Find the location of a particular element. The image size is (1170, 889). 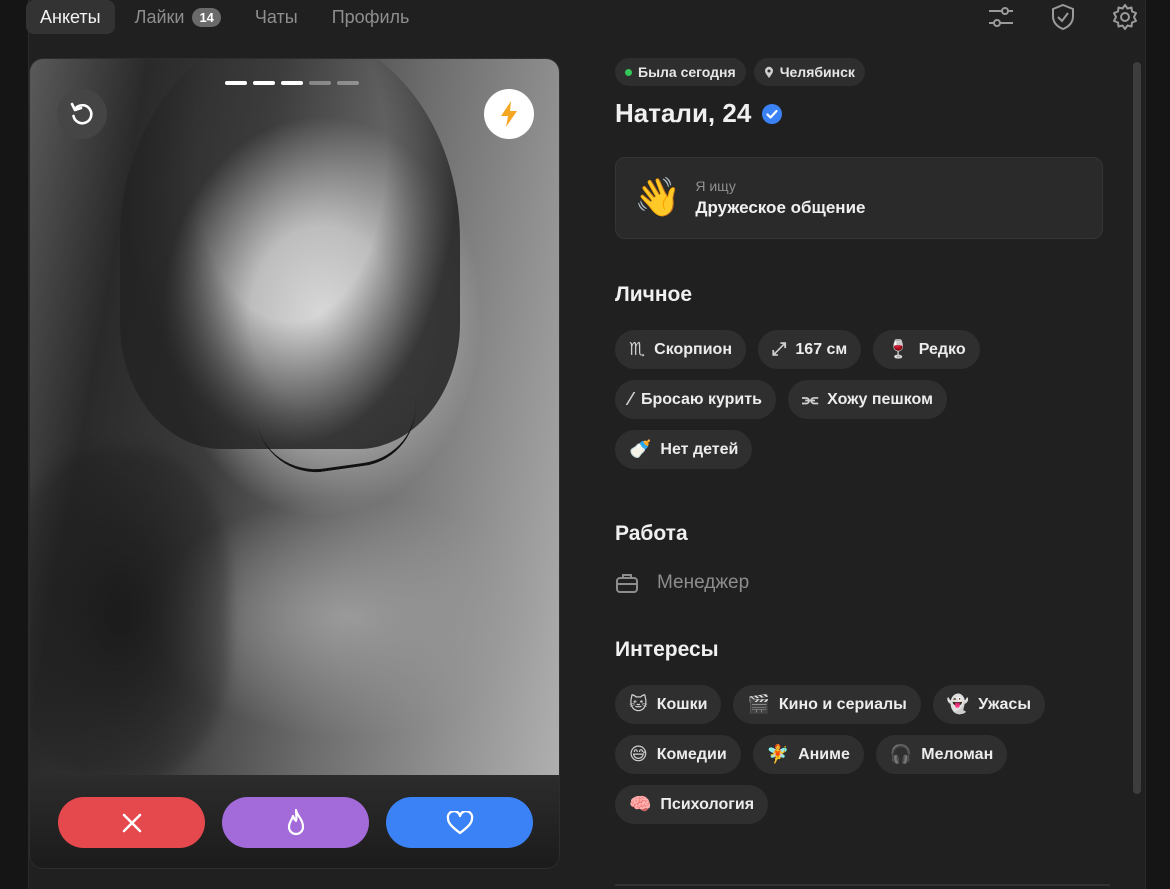

heart-icon is located at coordinates (459, 822).